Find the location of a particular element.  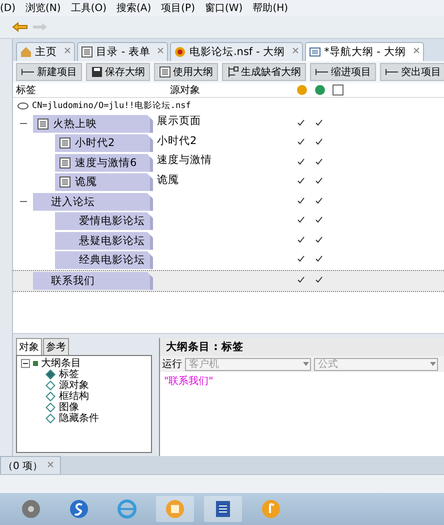

outline-entry: 速度与激情6 is located at coordinates (104, 163).